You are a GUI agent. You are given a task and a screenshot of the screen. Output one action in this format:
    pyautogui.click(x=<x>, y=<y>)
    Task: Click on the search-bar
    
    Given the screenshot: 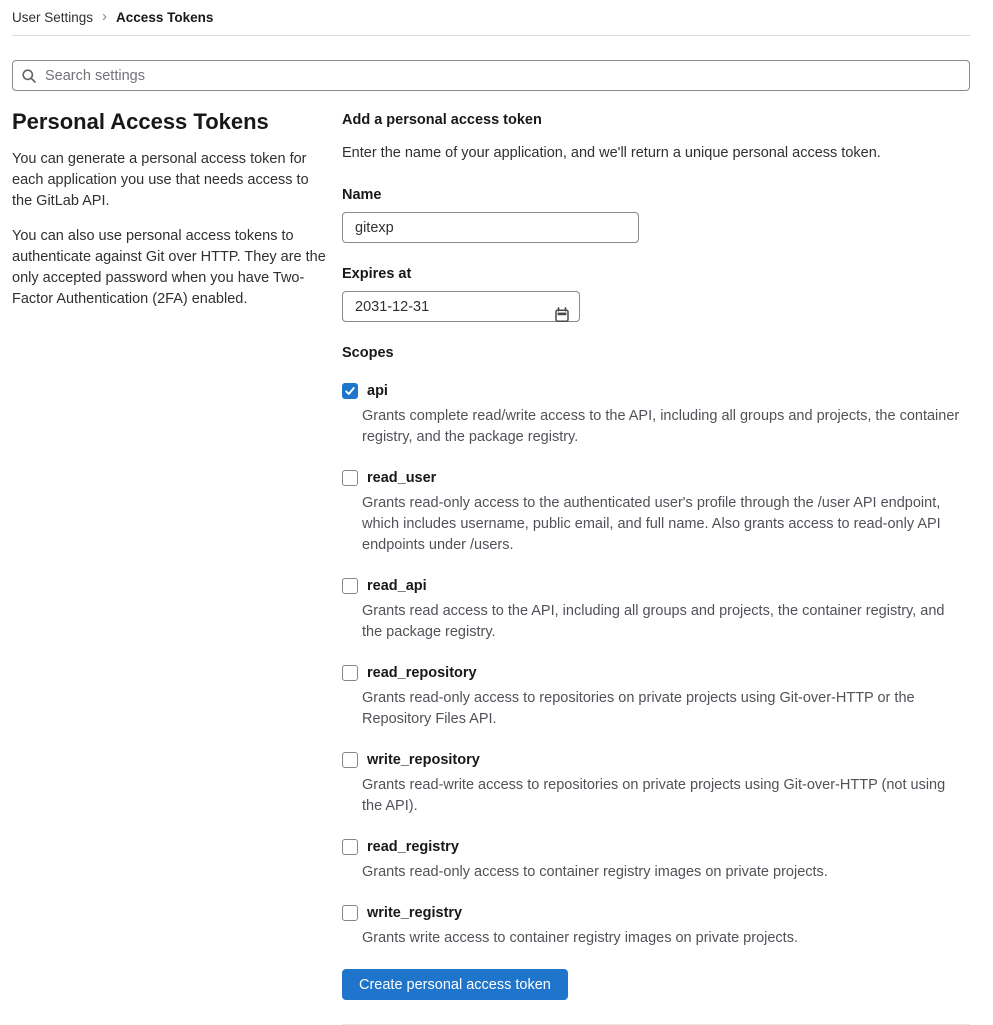 What is the action you would take?
    pyautogui.click(x=491, y=75)
    